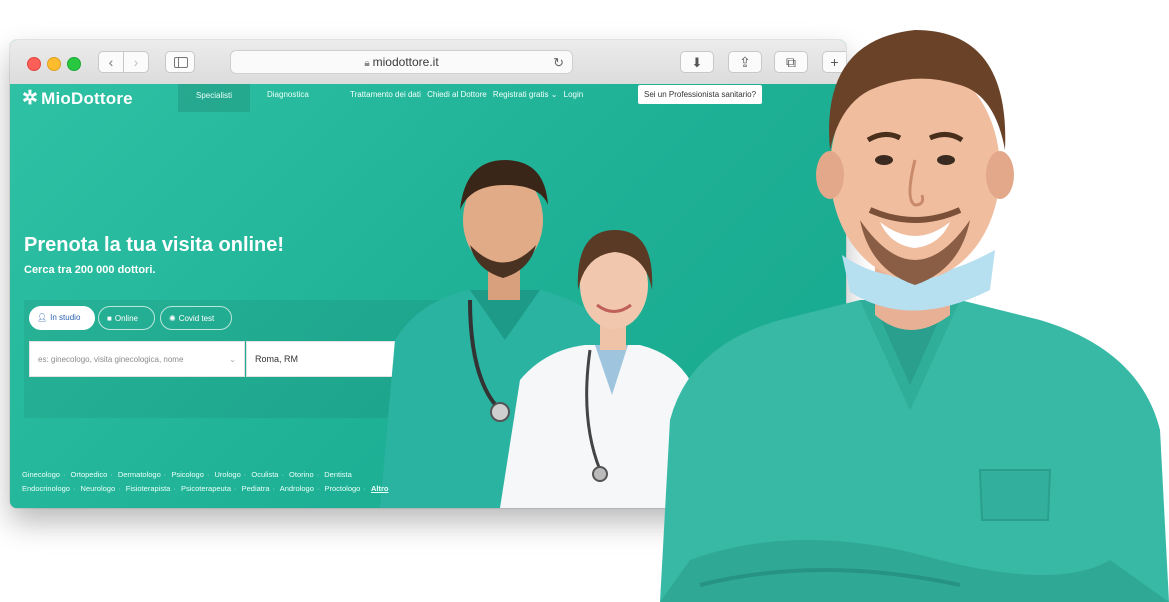  What do you see at coordinates (154, 245) in the screenshot?
I see `hero-title: Prenota la tua visita online!` at bounding box center [154, 245].